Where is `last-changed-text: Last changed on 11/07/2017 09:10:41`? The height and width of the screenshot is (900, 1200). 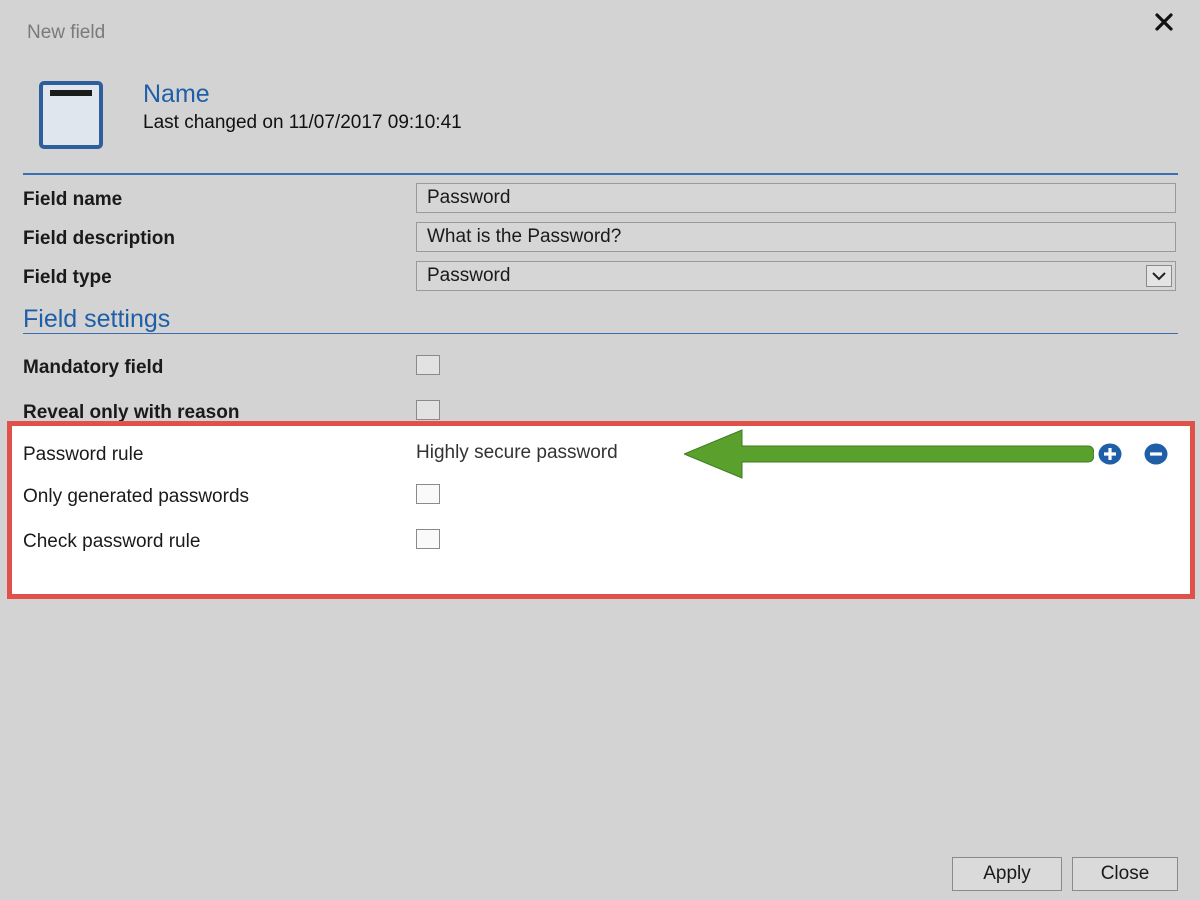 last-changed-text: Last changed on 11/07/2017 09:10:41 is located at coordinates (302, 122).